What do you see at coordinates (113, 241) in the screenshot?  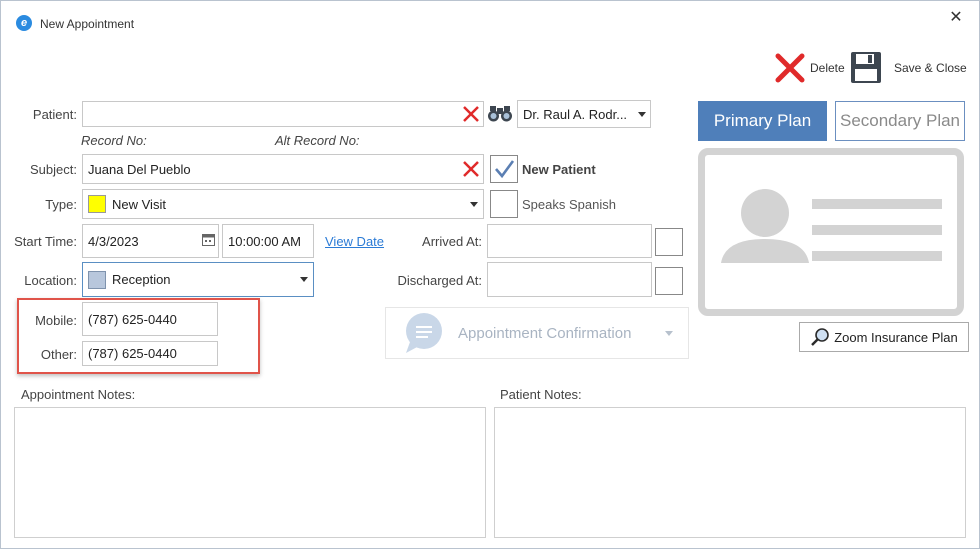 I see `start-date-value: 4/3/2023` at bounding box center [113, 241].